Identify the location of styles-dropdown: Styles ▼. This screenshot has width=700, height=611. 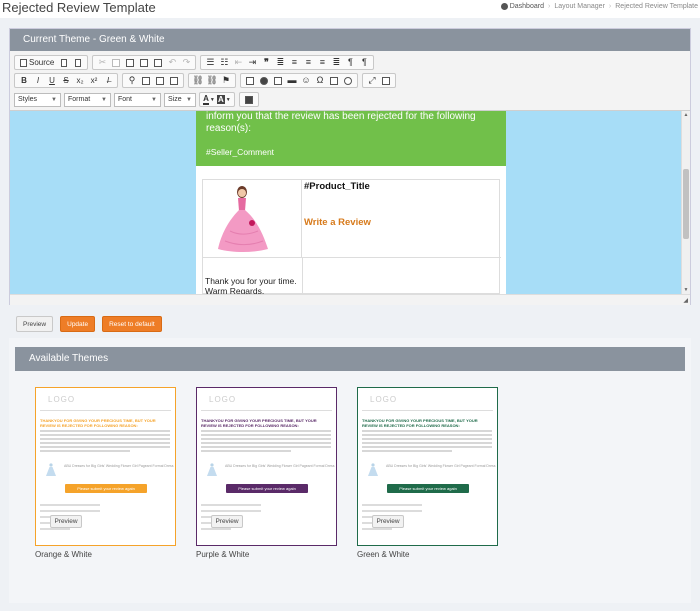
(37, 99).